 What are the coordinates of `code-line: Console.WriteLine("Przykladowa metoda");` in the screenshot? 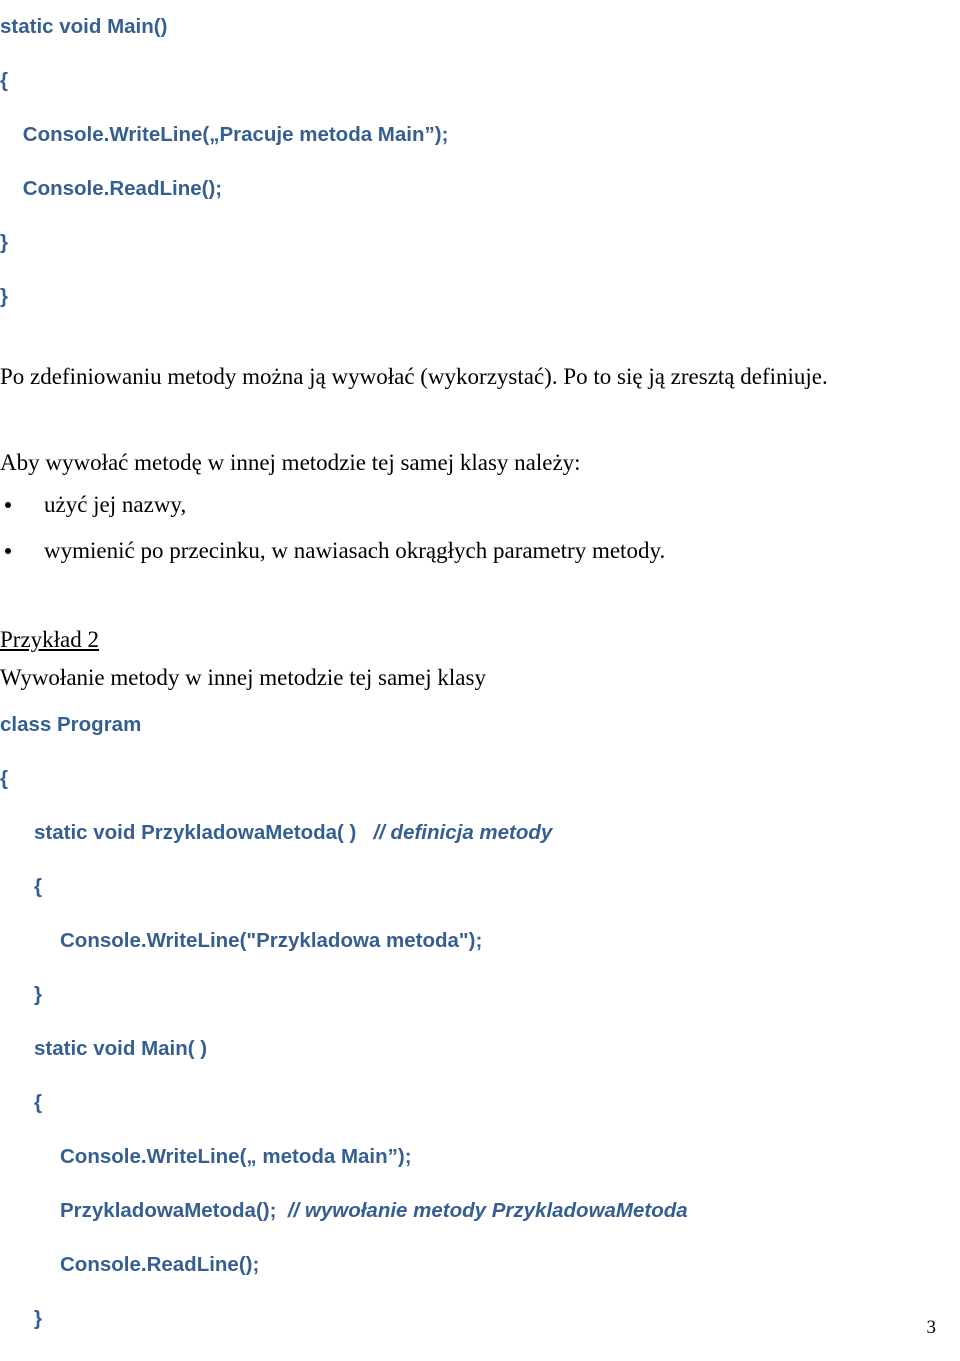 It's located at (271, 940).